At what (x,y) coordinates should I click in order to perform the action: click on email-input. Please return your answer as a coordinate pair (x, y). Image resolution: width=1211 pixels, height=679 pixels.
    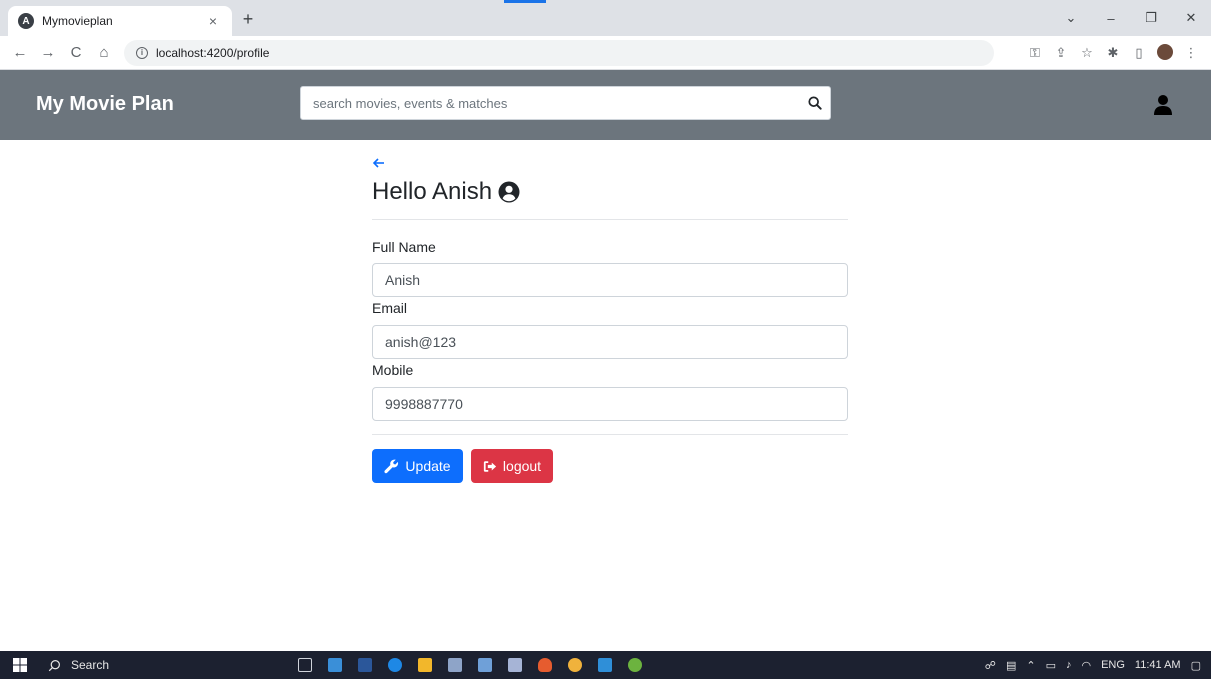
    Looking at the image, I should click on (610, 342).